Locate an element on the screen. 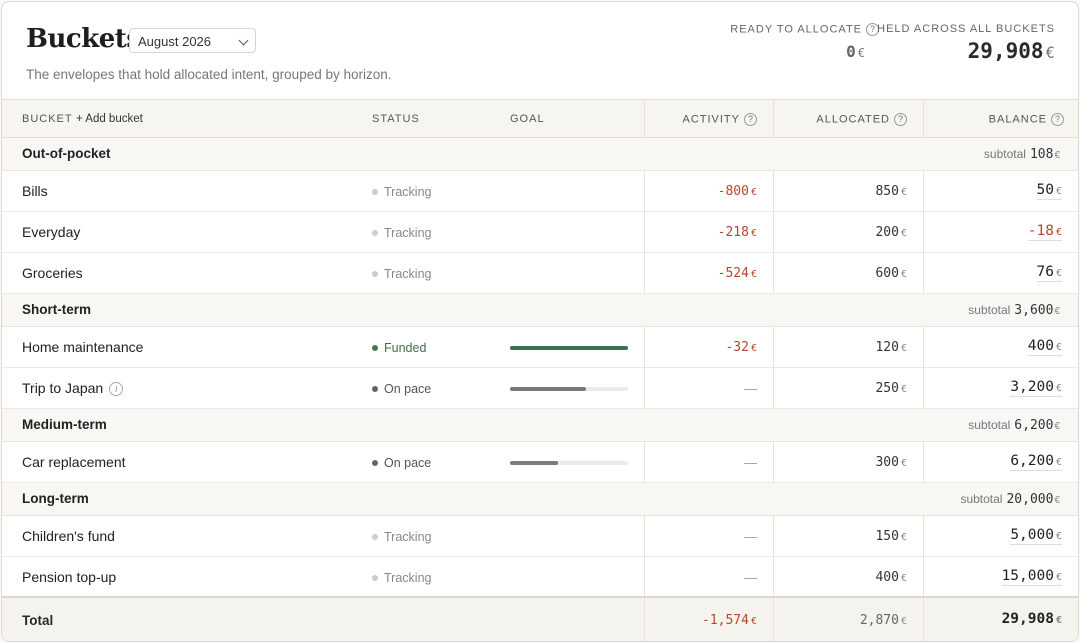 This screenshot has height=643, width=1080. table-row: Home maintenance Funded -32 € 120 € 400 € is located at coordinates (540, 347).